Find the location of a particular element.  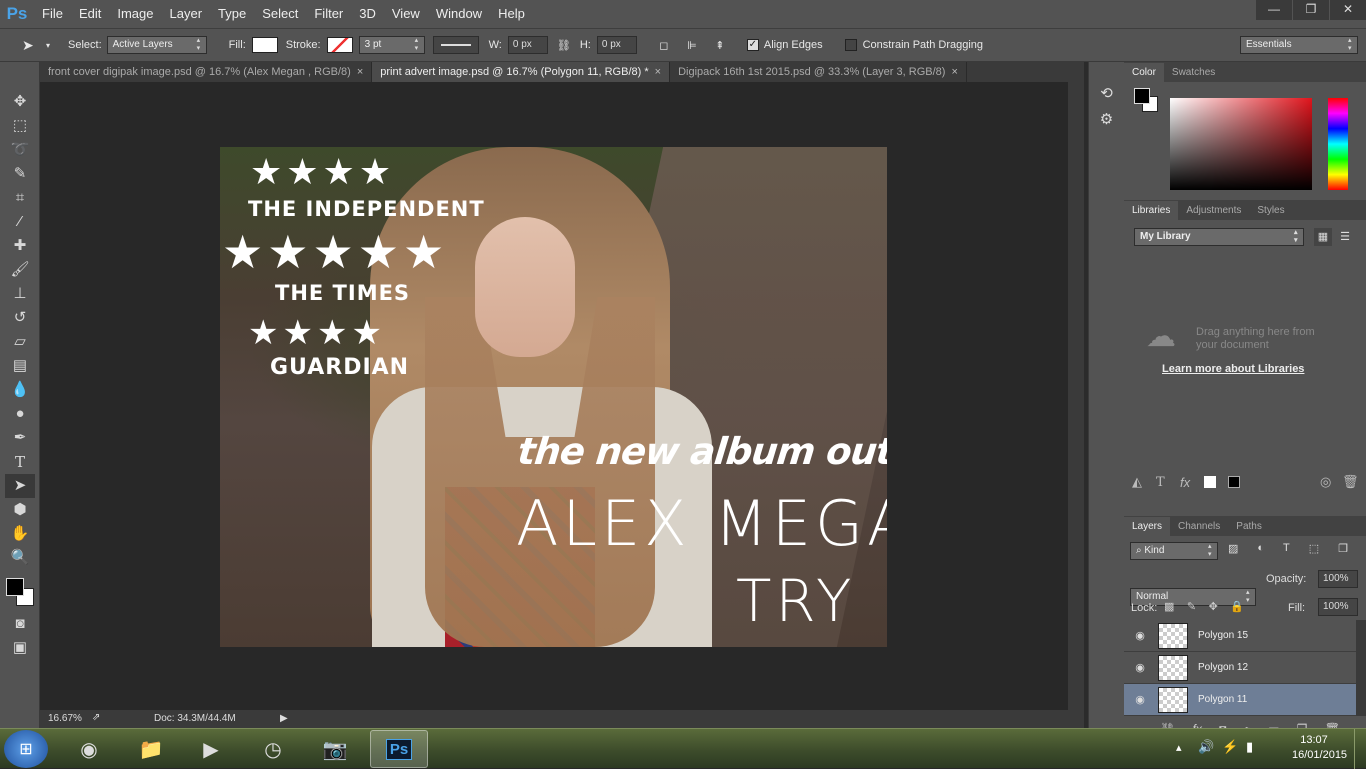

menu-select: Select is located at coordinates (280, 14).